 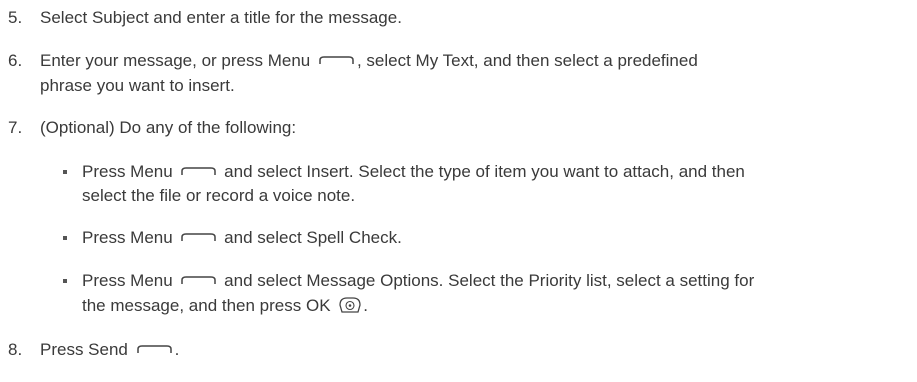 I want to click on ok-button-icon, so click(x=350, y=304).